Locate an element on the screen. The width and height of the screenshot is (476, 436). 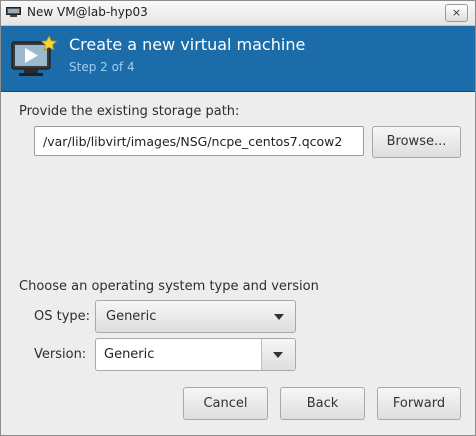
wizard-step: Step 2 of 4 is located at coordinates (102, 67).